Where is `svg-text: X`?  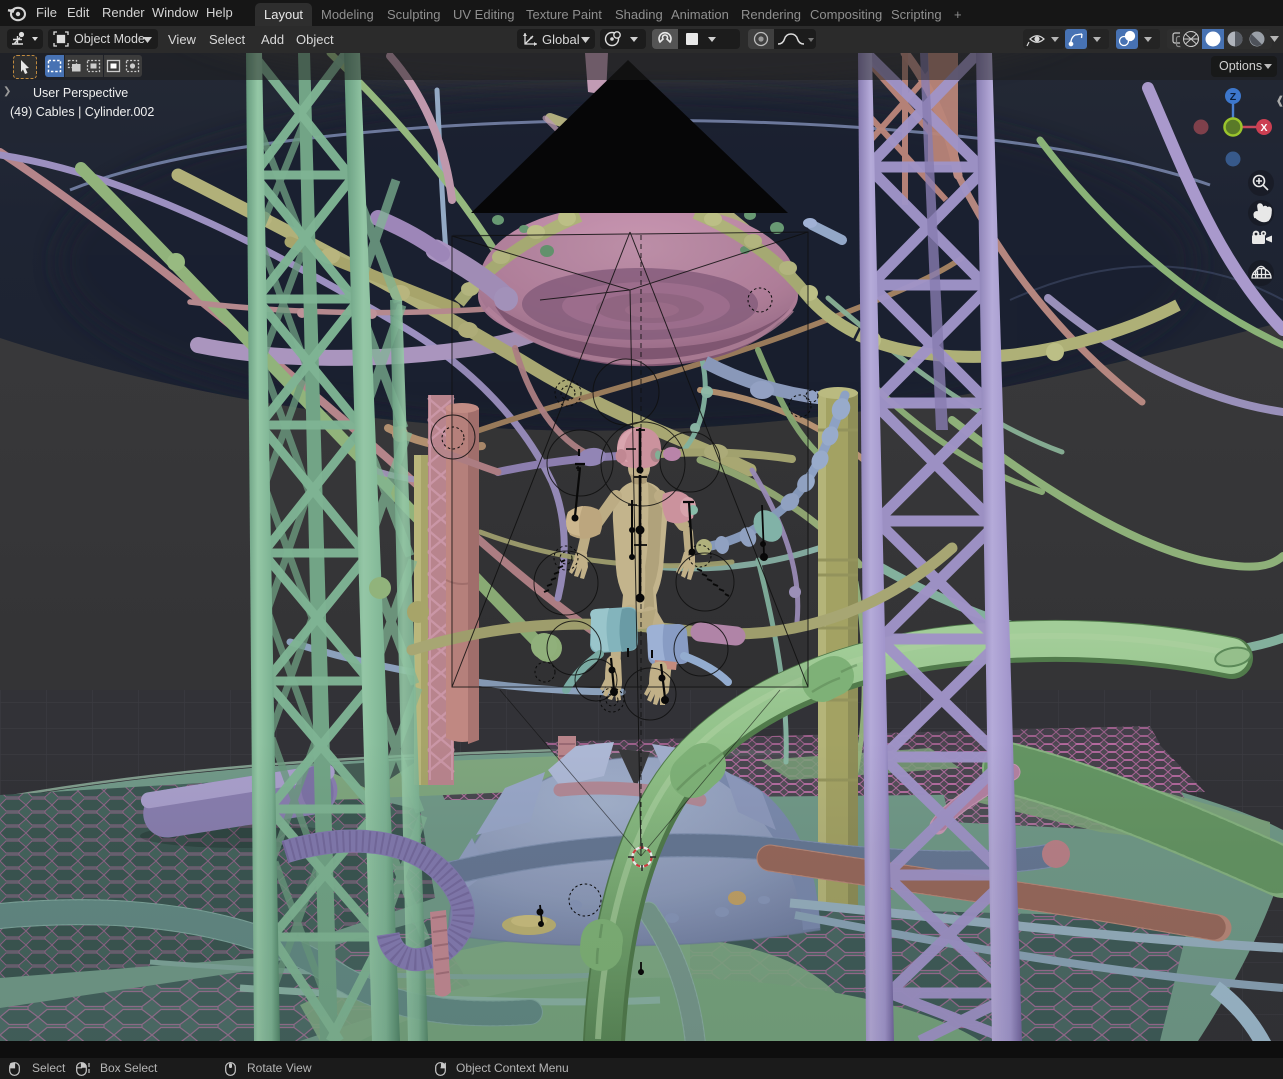 svg-text: X is located at coordinates (1263, 128).